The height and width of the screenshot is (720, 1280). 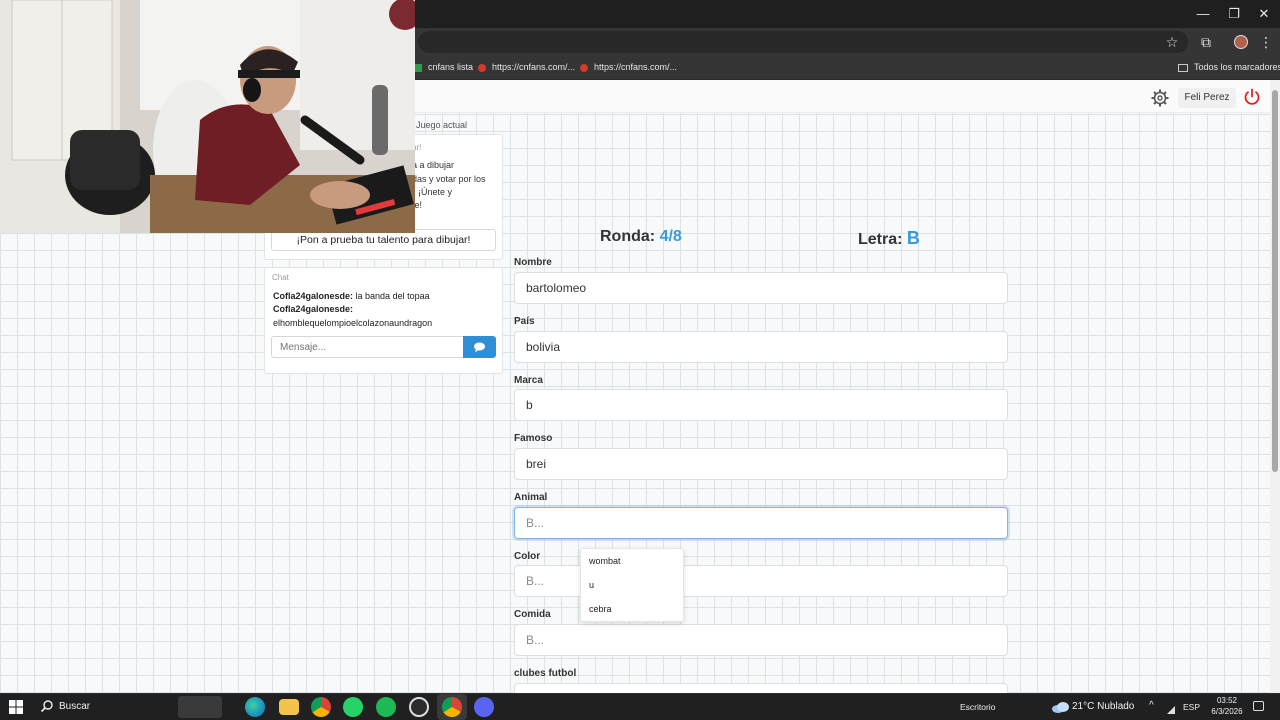 What do you see at coordinates (280, 277) in the screenshot?
I see `chat-title: Chat` at bounding box center [280, 277].